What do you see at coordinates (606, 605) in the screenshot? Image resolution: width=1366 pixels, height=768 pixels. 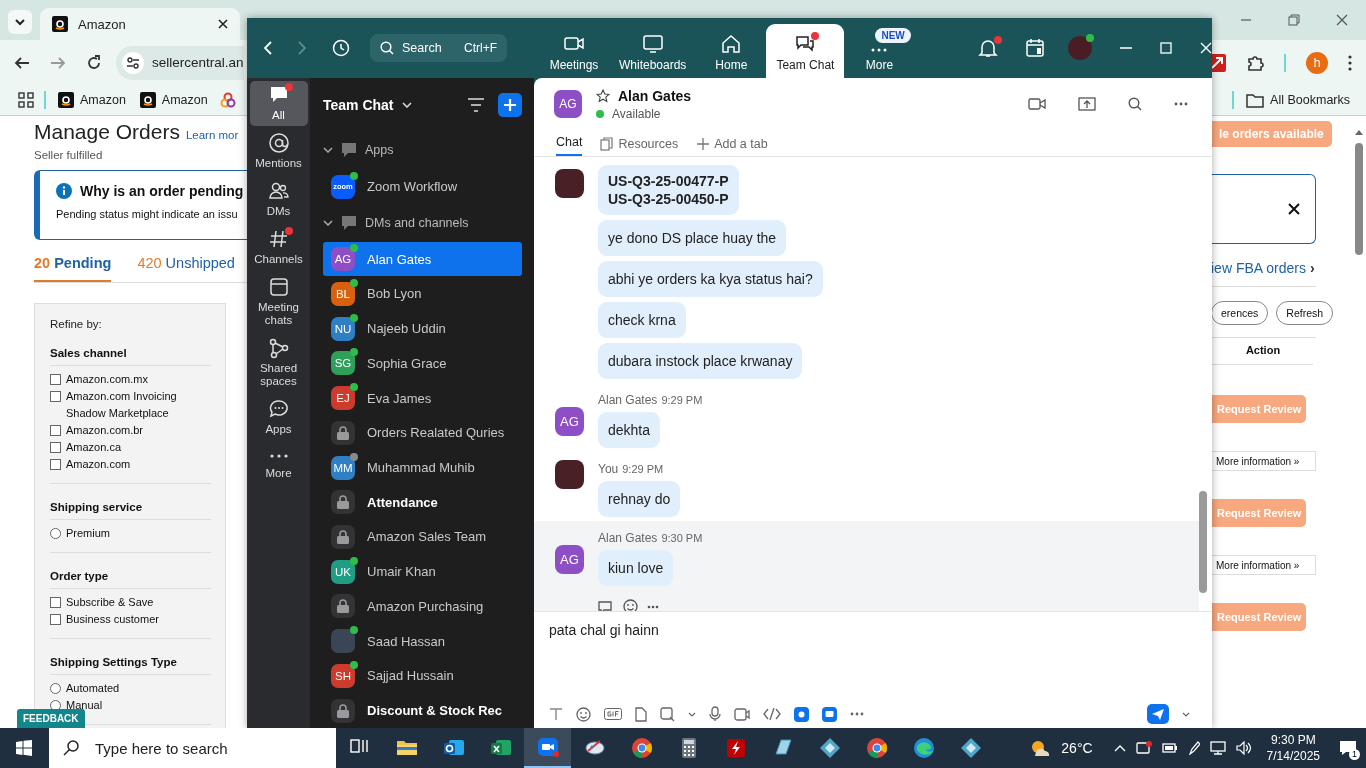 I see `reply-icon` at bounding box center [606, 605].